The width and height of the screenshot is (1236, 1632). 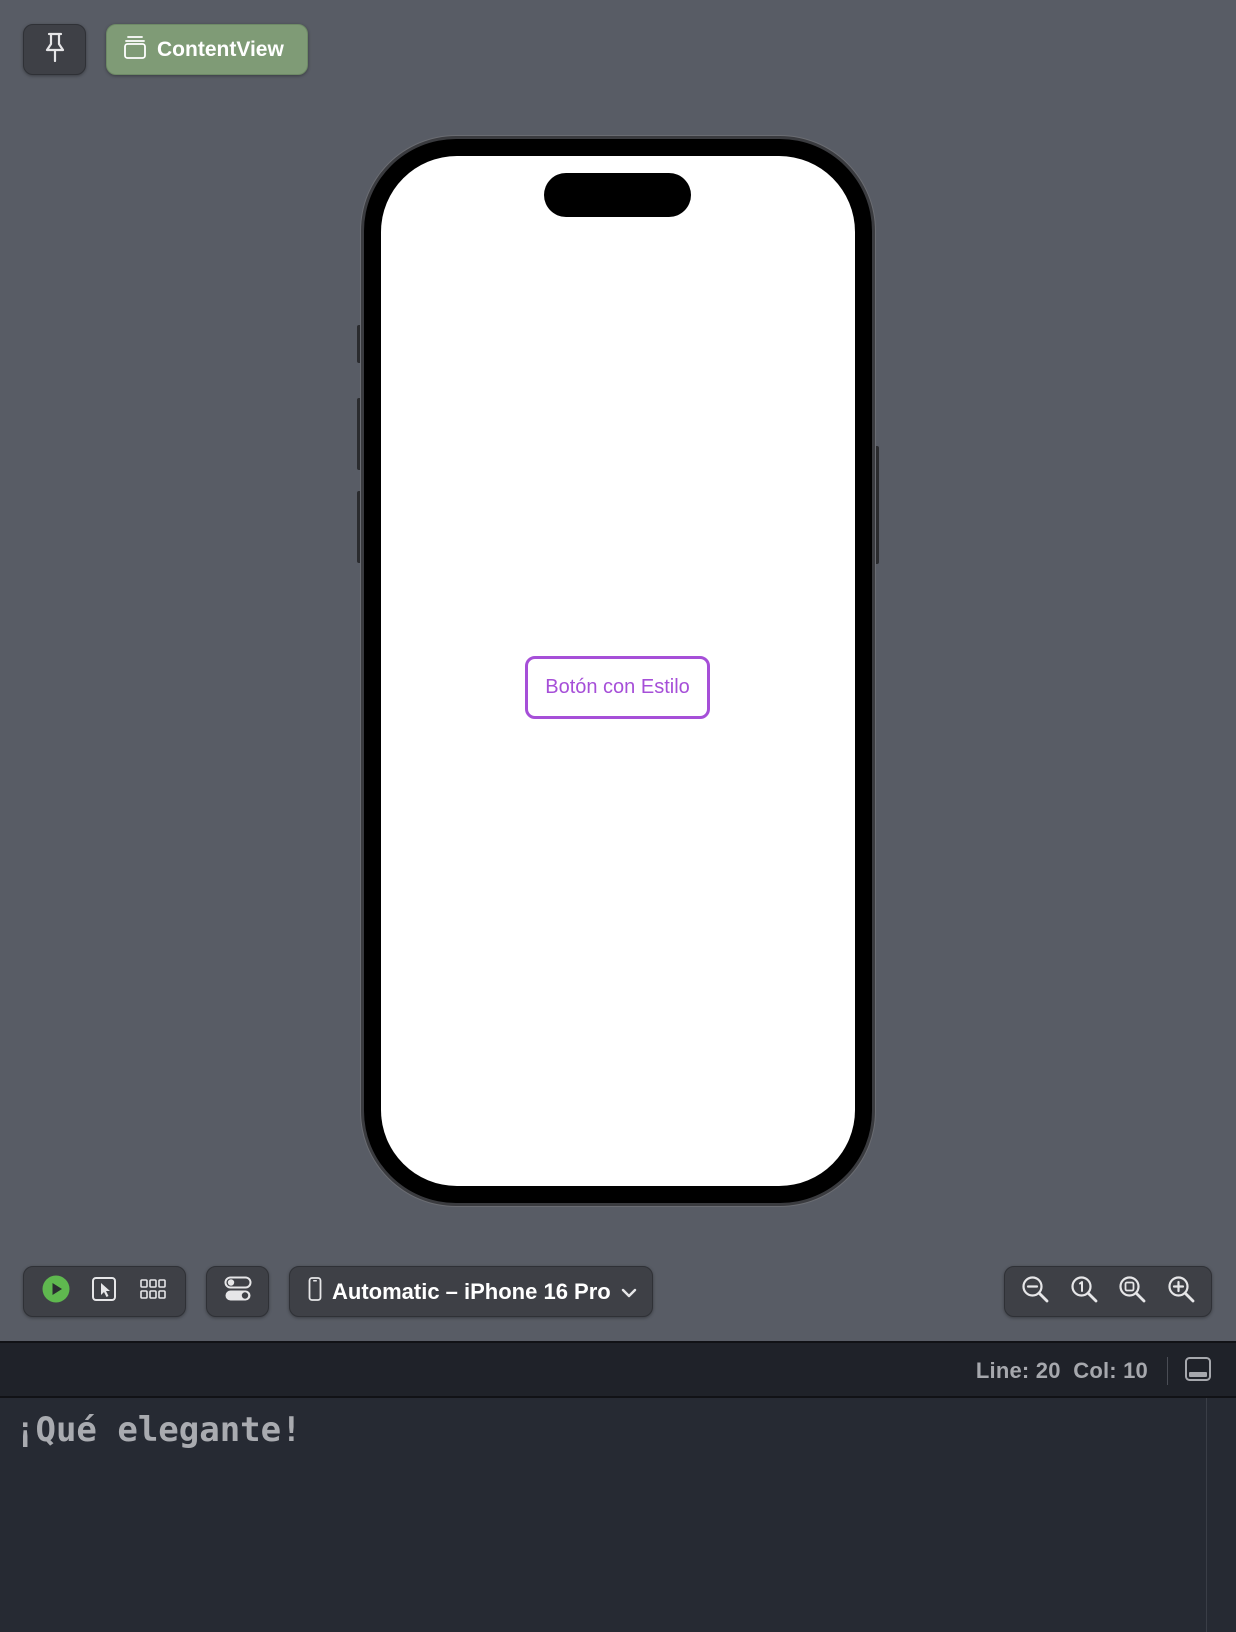 I want to click on zoom-to-fit-icon, so click(x=1132, y=1291).